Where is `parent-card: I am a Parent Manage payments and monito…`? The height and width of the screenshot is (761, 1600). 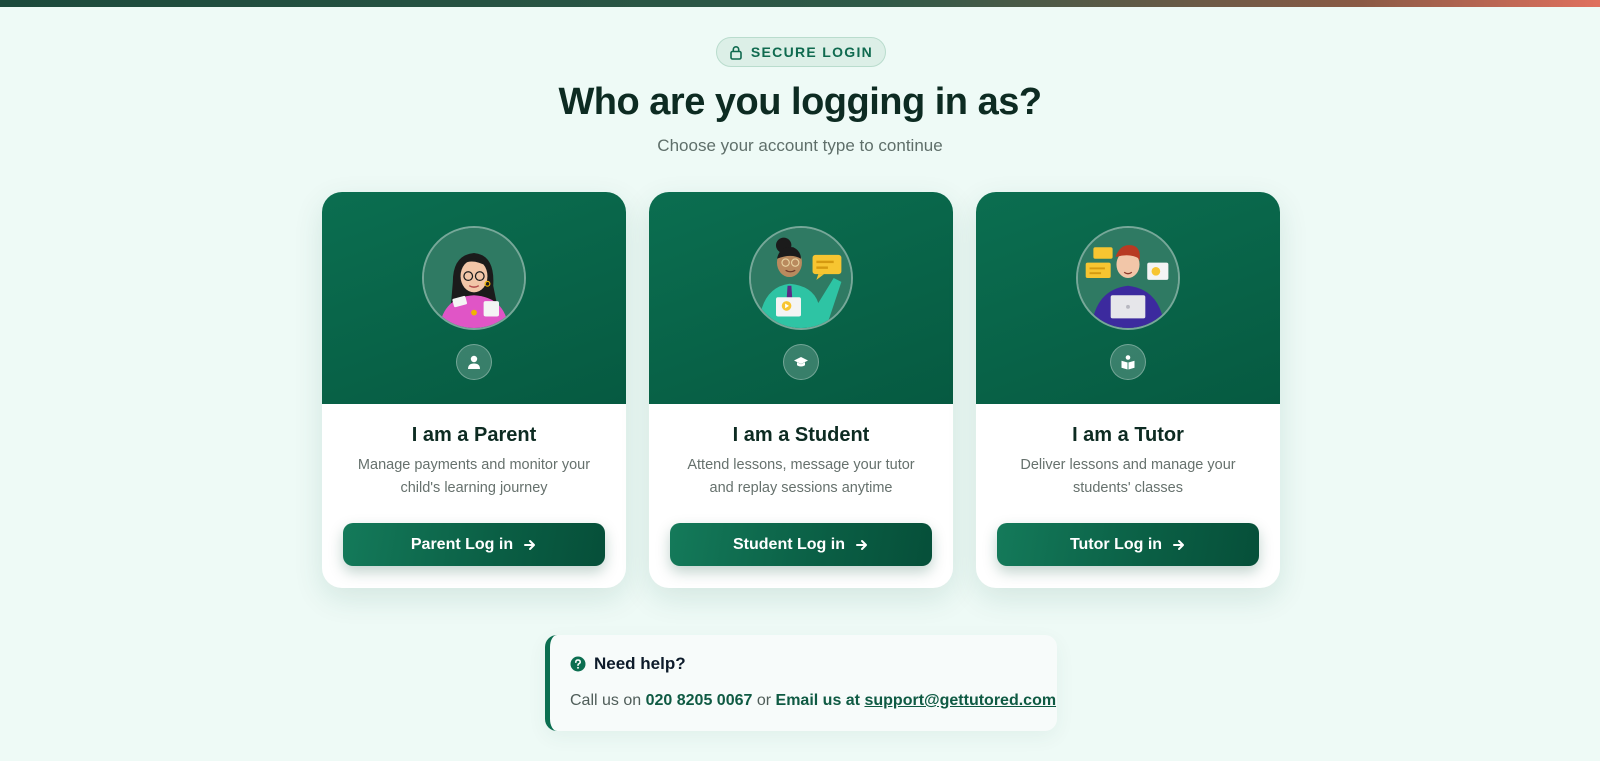 parent-card: I am a Parent Manage payments and monito… is located at coordinates (474, 390).